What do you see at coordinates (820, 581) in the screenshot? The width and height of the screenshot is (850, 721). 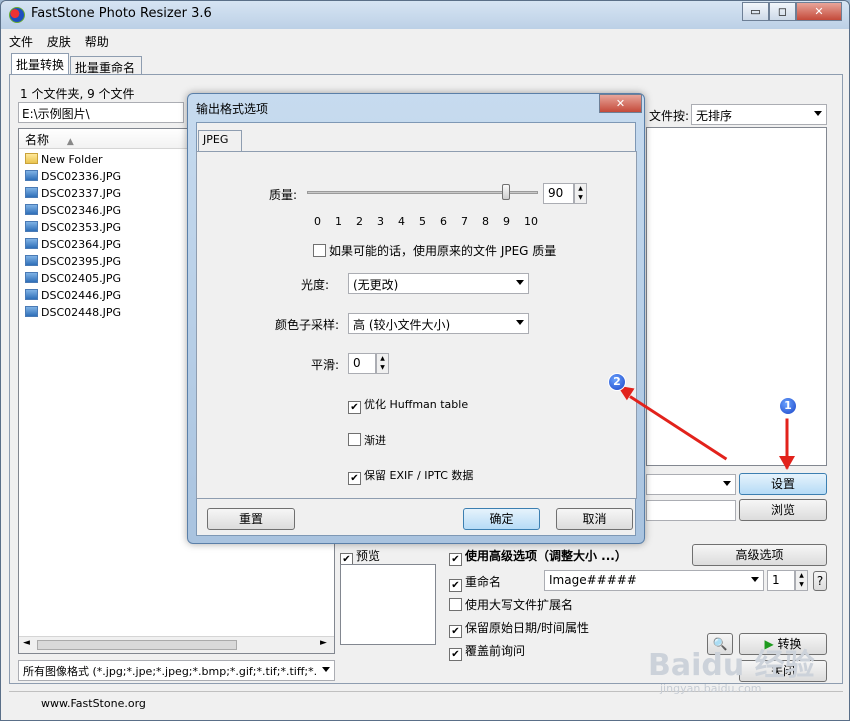 I see `help-button: ?` at bounding box center [820, 581].